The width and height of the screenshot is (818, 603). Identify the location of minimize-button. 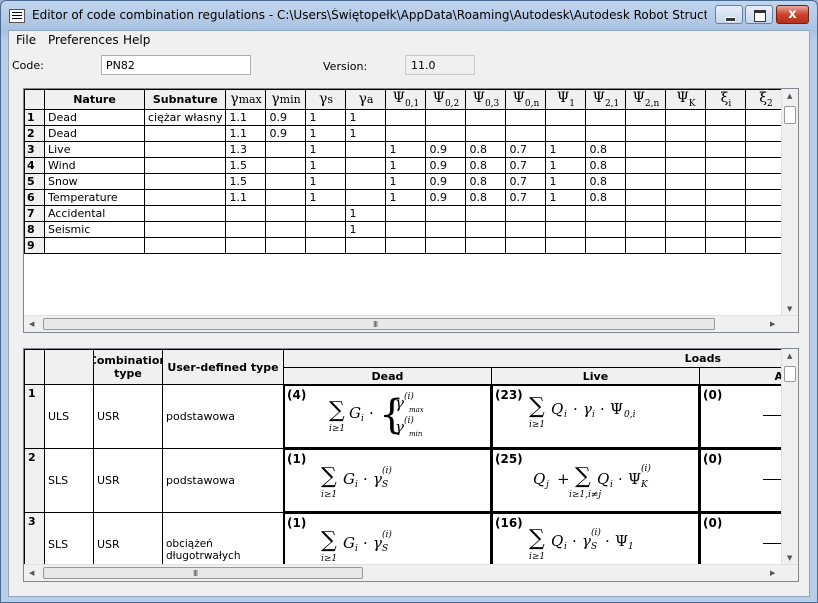
(729, 14).